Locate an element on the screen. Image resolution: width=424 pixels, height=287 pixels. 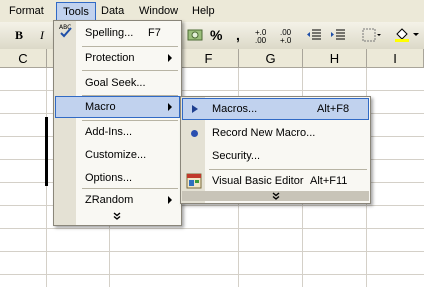
column-header-c: C is located at coordinates (23, 58).